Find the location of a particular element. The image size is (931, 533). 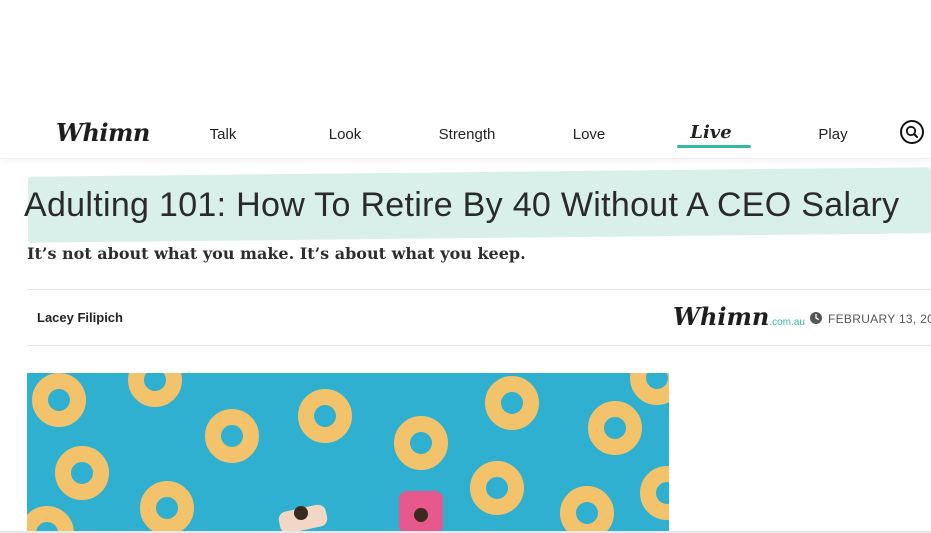

top-navigation: Whimn Talk Look Strength Love Live Play is located at coordinates (465, 133).